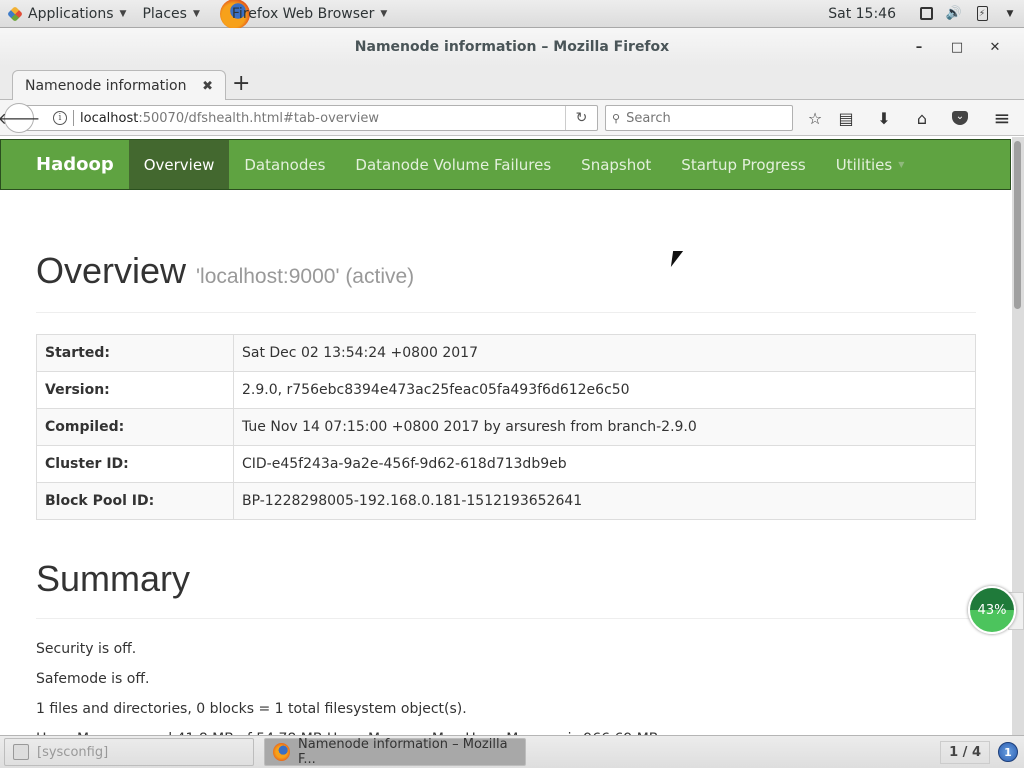 This screenshot has height=768, width=1024. Describe the element at coordinates (926, 14) in the screenshot. I see `display-icon` at that location.